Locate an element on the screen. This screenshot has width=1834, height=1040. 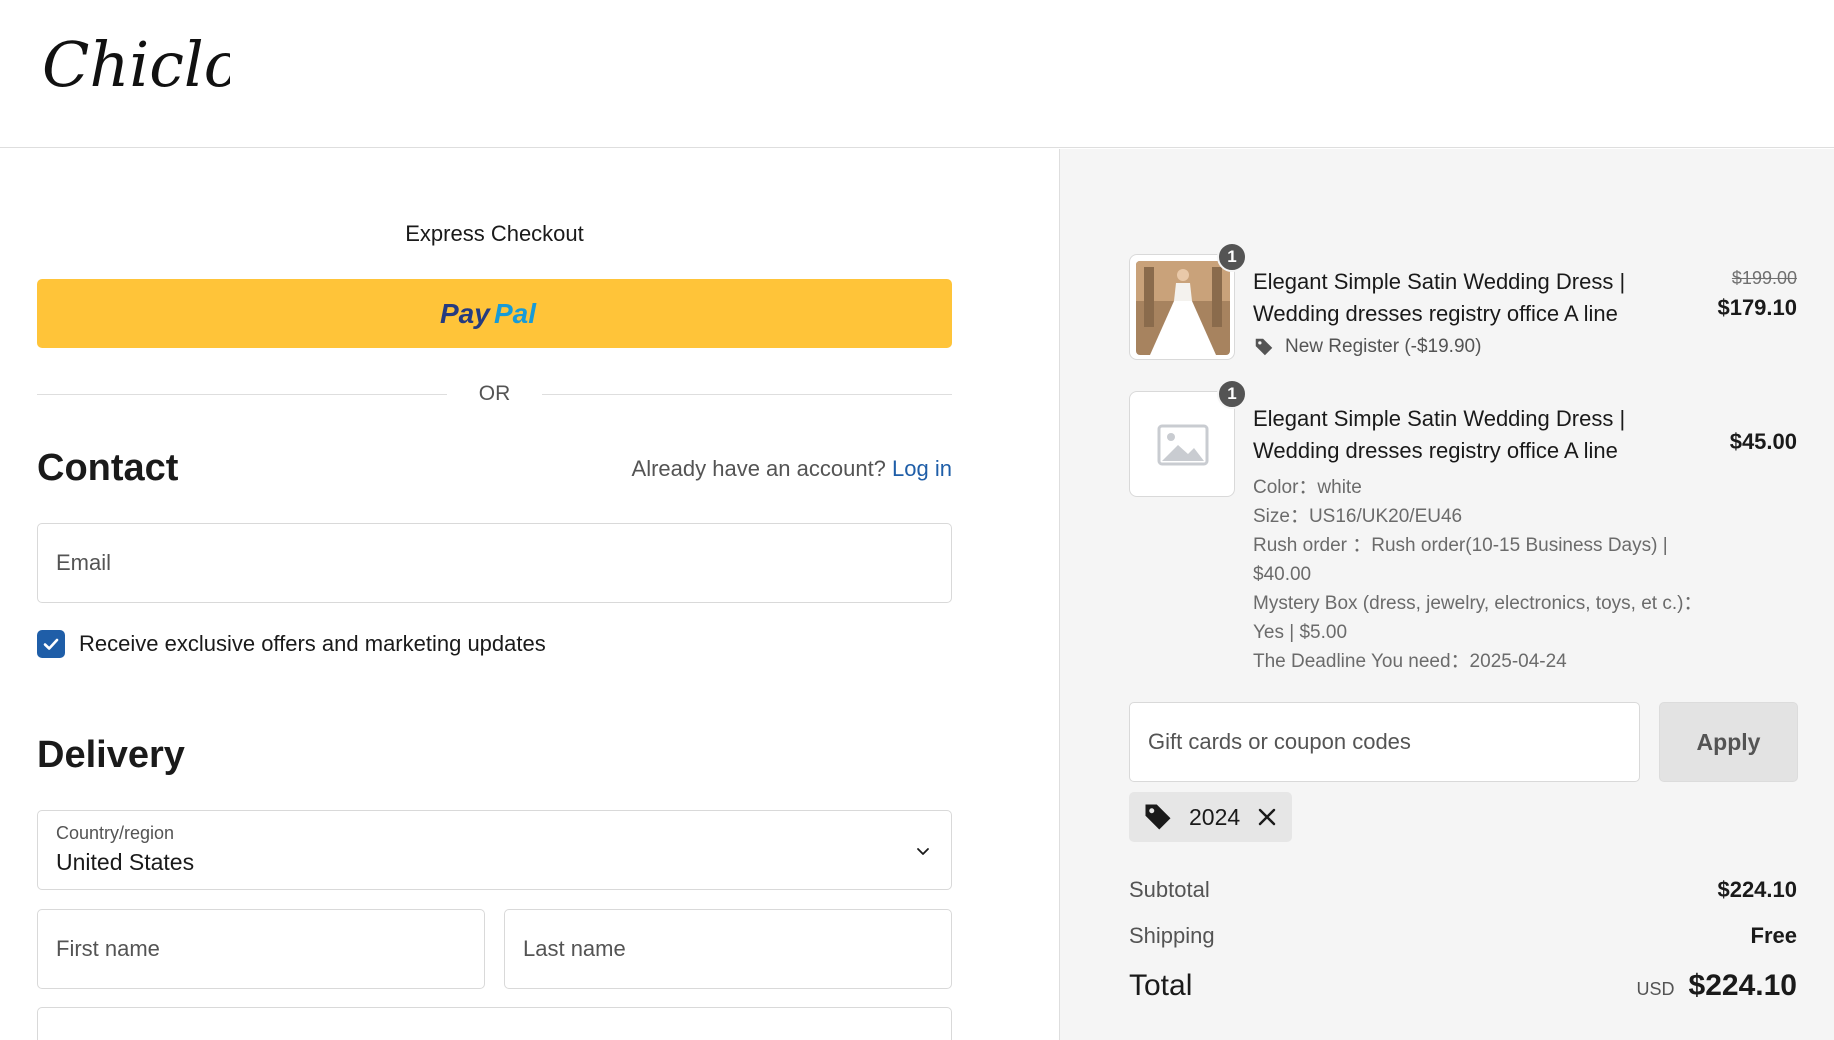
image-placeholder-icon is located at coordinates (1183, 445).